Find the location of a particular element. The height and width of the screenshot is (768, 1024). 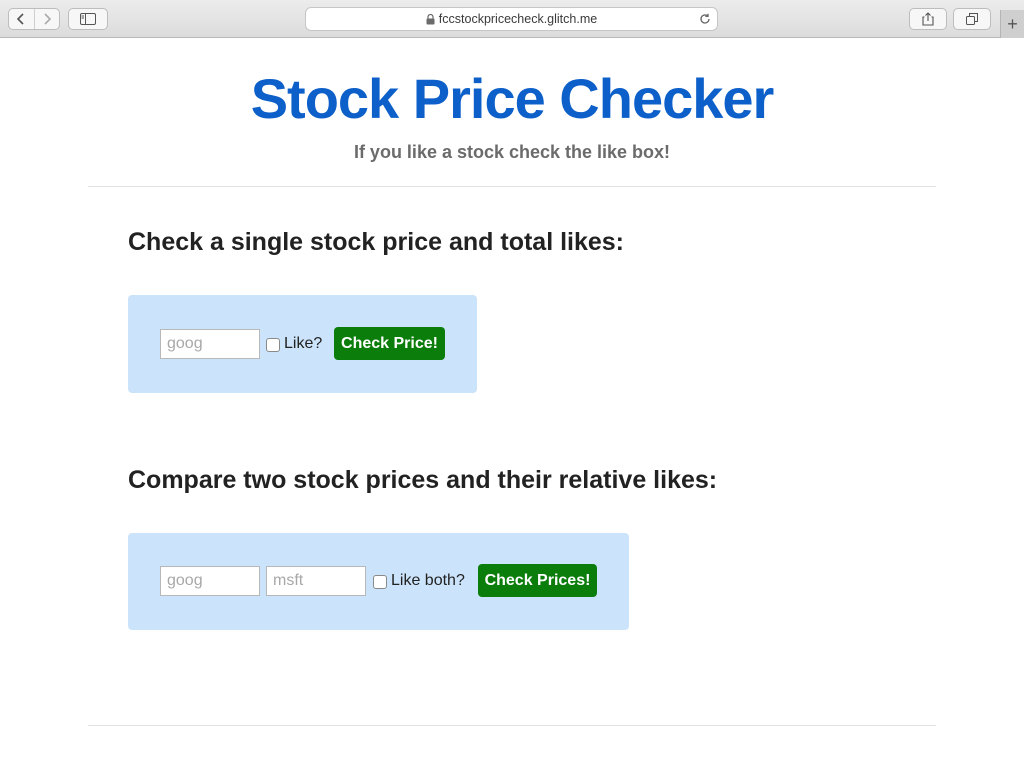

header-divider is located at coordinates (512, 186).